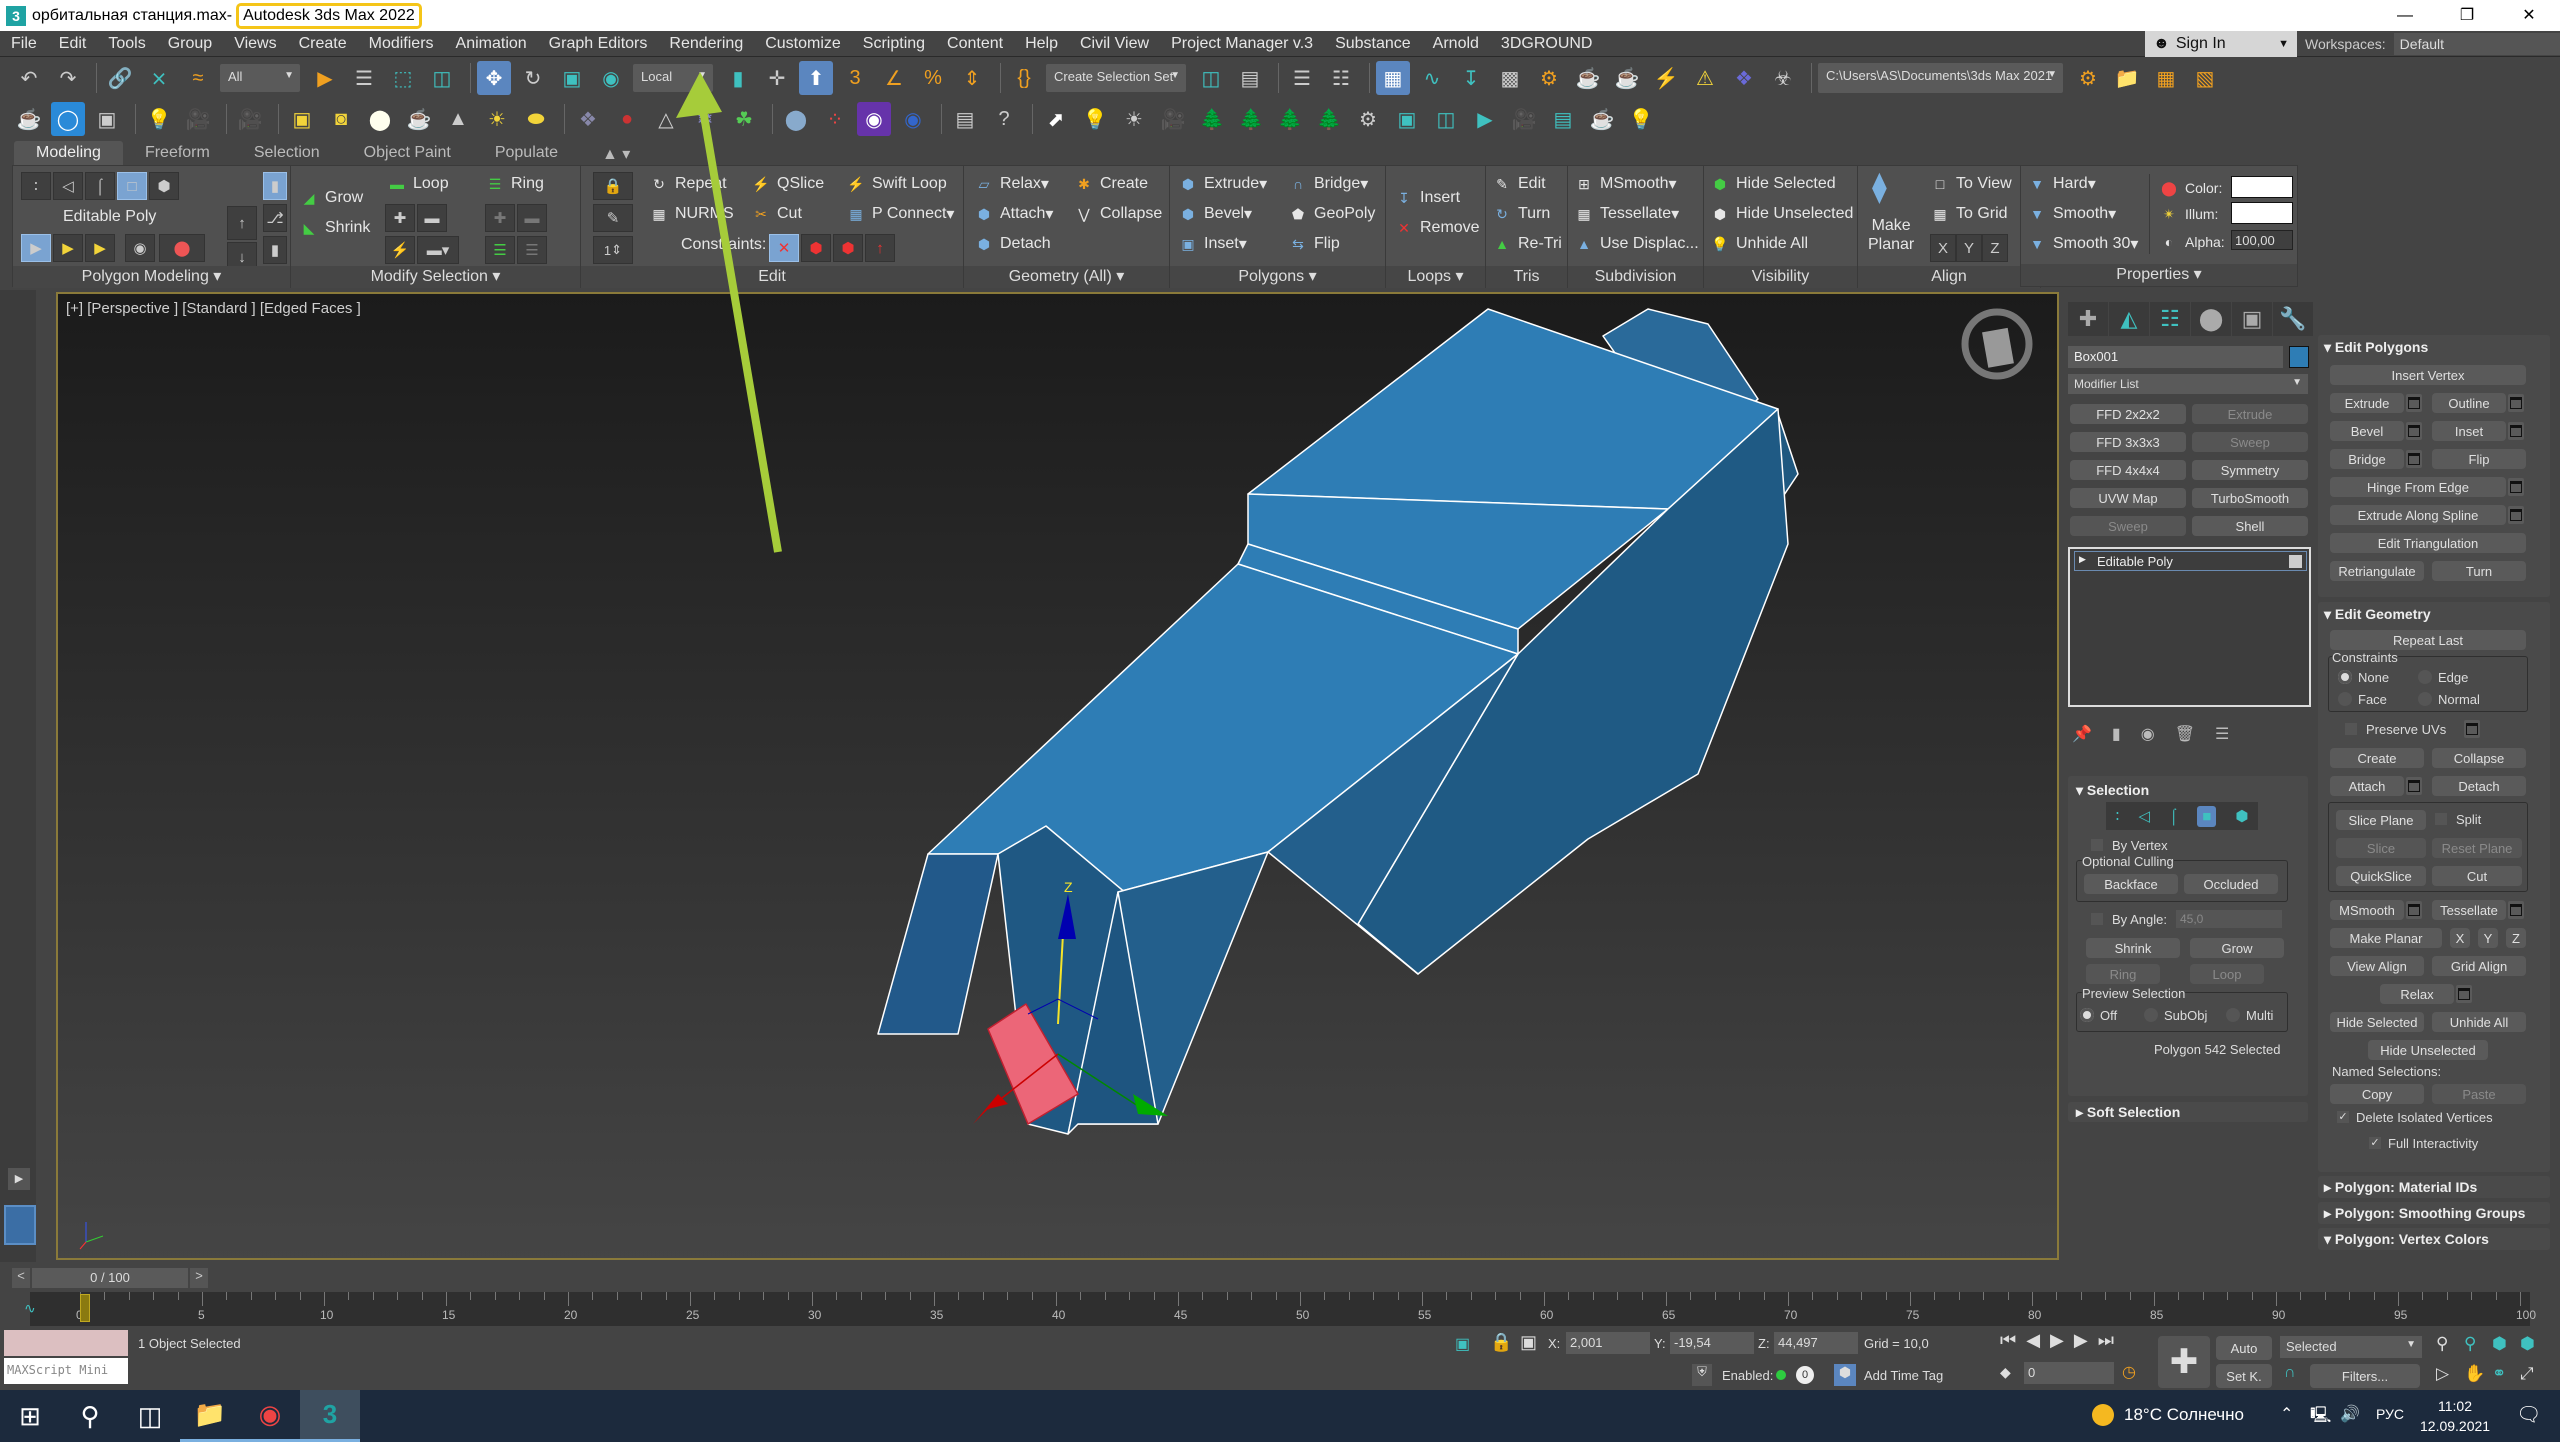 This screenshot has width=2560, height=1442. What do you see at coordinates (30, 1416) in the screenshot?
I see `start-button: ⊞` at bounding box center [30, 1416].